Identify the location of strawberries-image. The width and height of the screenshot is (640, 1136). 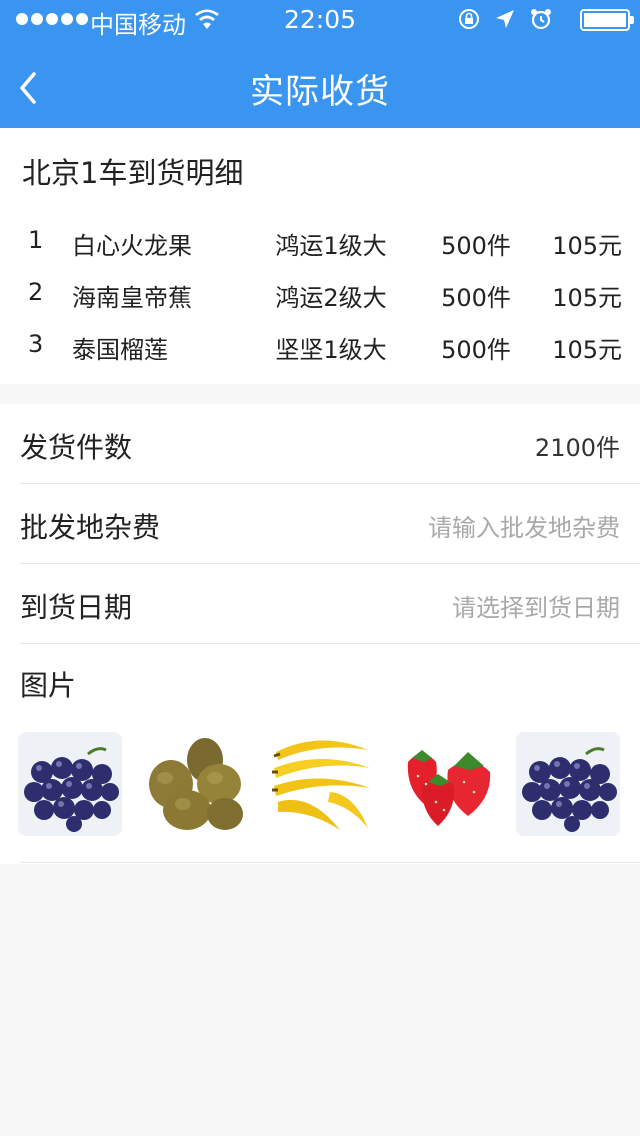
(446, 784).